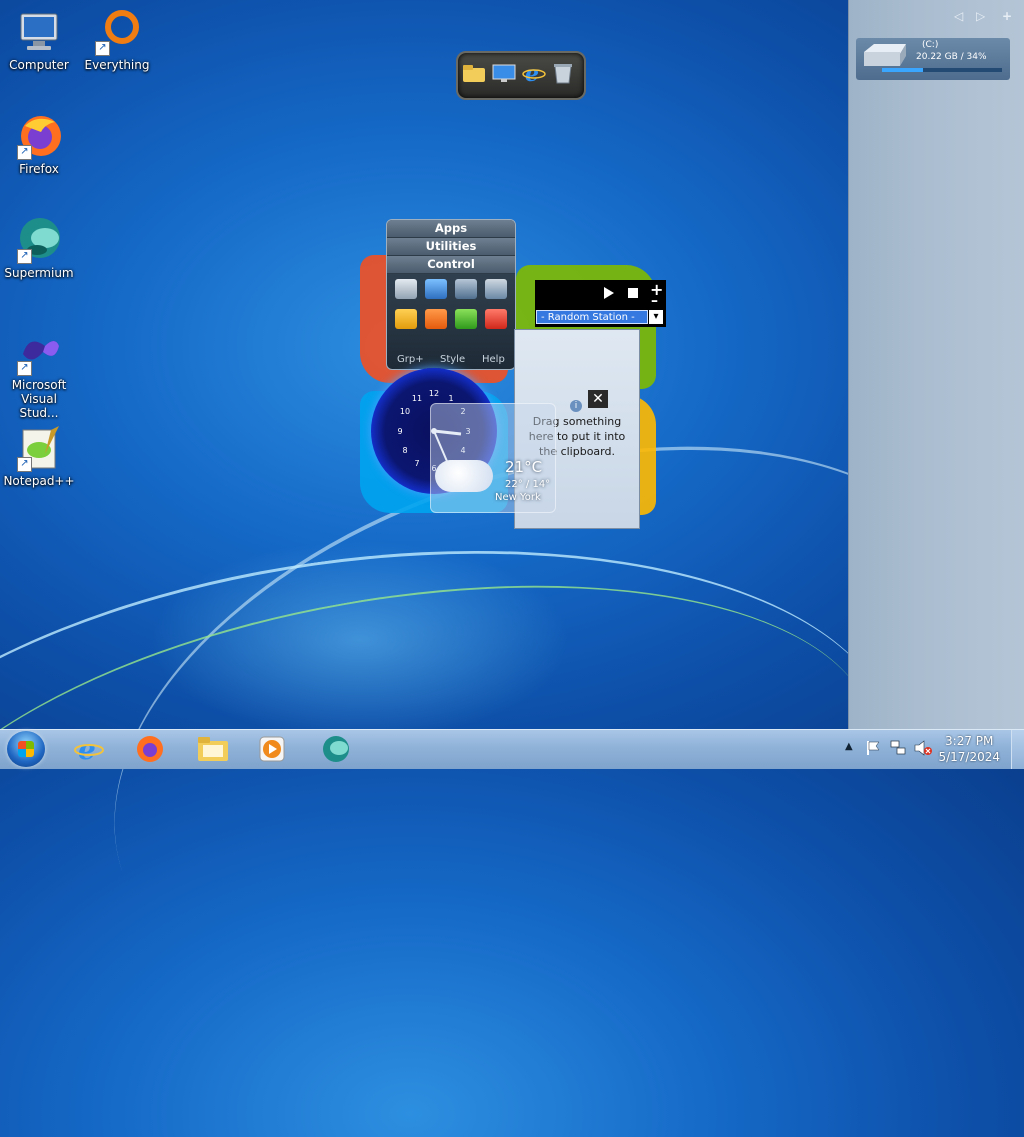 The image size is (1024, 1137). What do you see at coordinates (450, 398) in the screenshot?
I see `svg-text: 1` at bounding box center [450, 398].